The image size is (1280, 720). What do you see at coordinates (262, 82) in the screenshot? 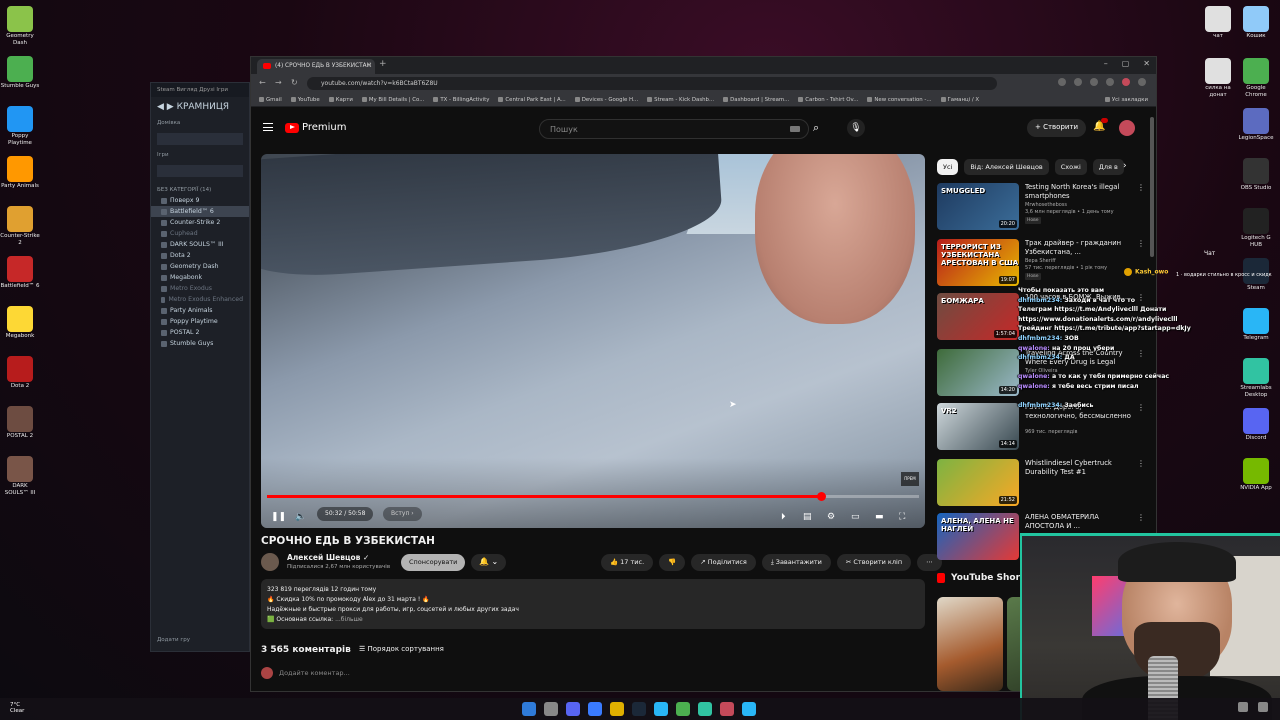
I see `back-icon: ←` at bounding box center [262, 82].